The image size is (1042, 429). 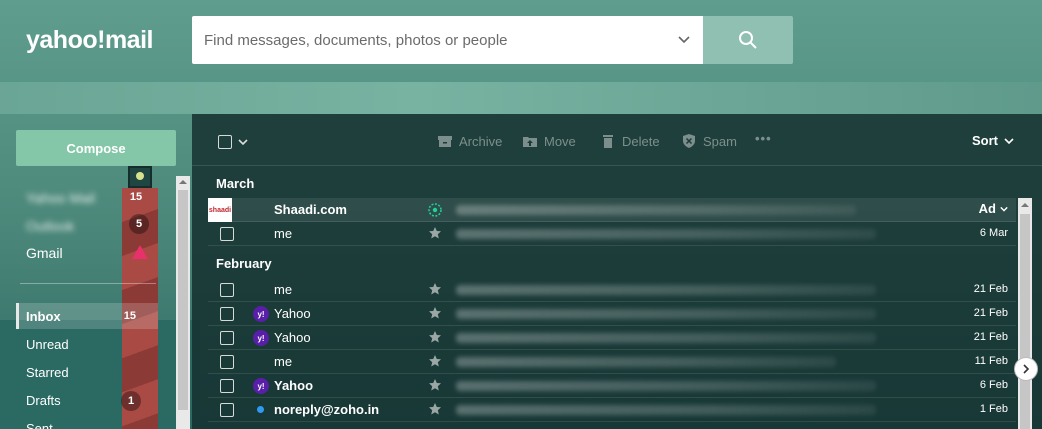 What do you see at coordinates (991, 361) in the screenshot?
I see `message-date: 11 Feb` at bounding box center [991, 361].